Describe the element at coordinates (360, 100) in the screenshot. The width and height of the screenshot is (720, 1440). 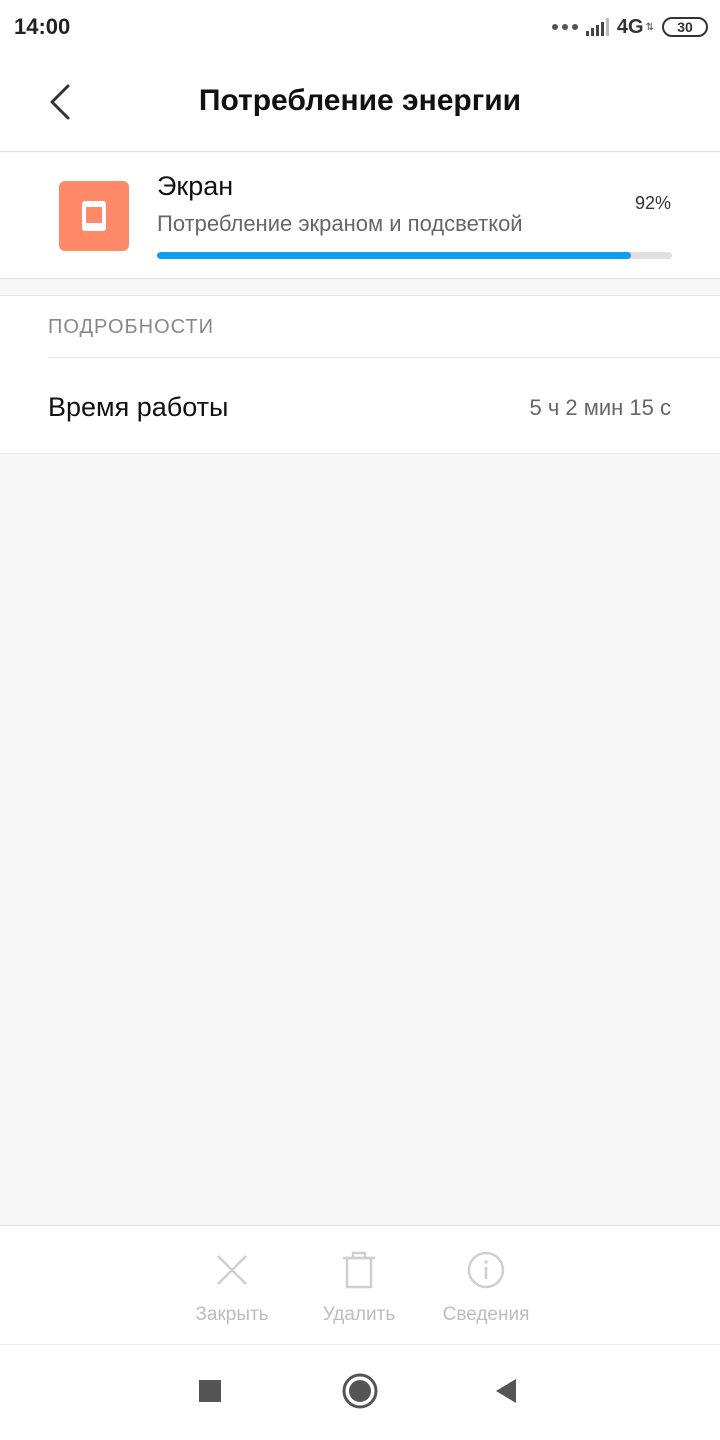
I see `page-title: Потребление энергии` at that location.